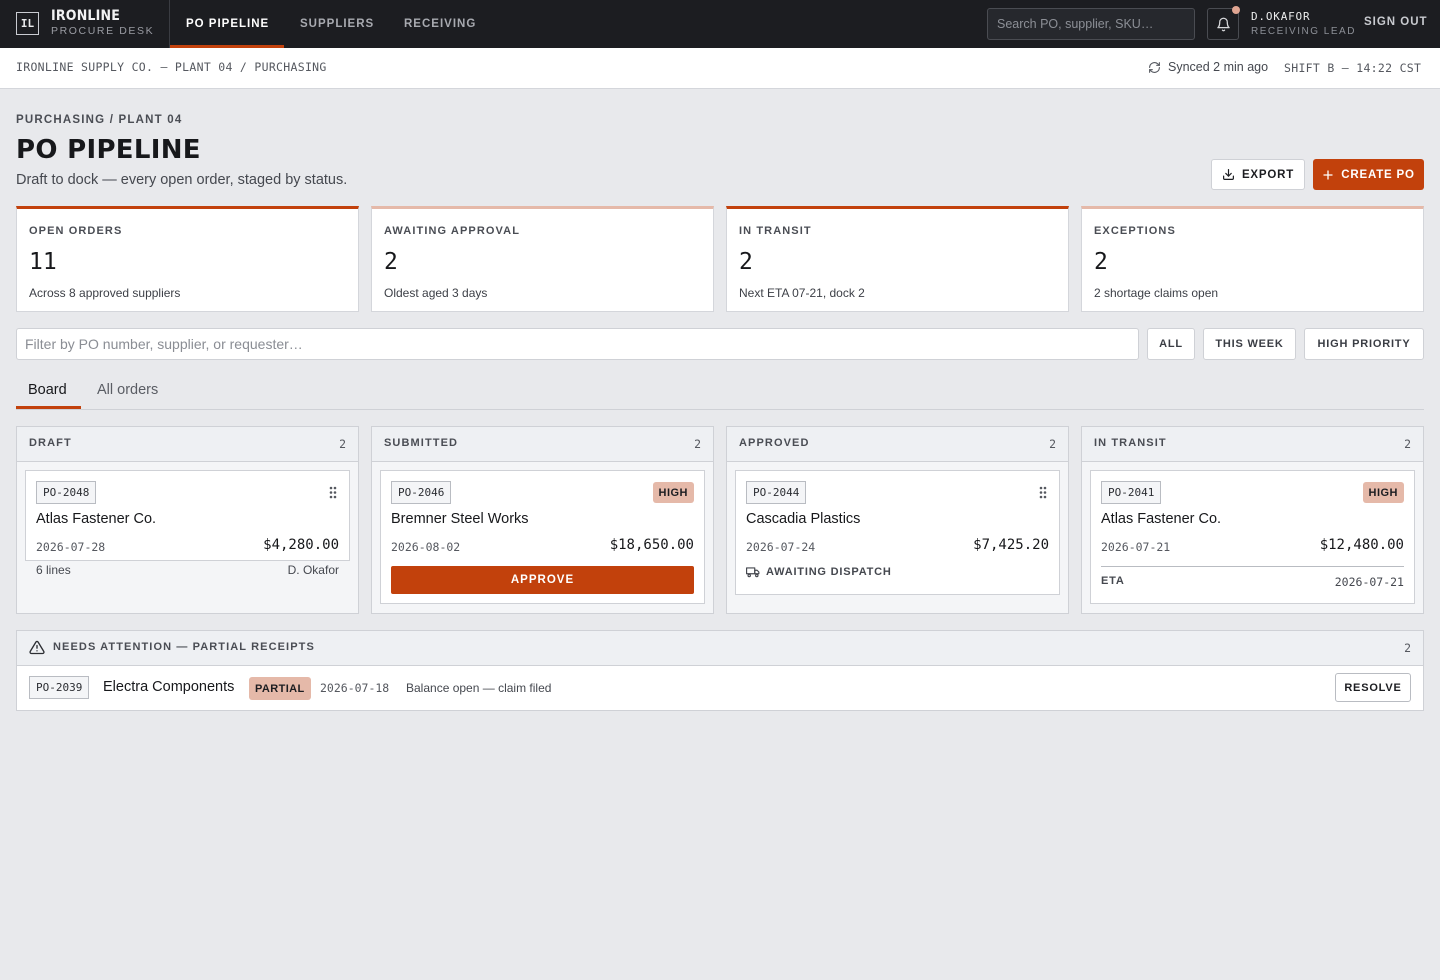 The width and height of the screenshot is (1440, 980). I want to click on filter-input, so click(577, 344).